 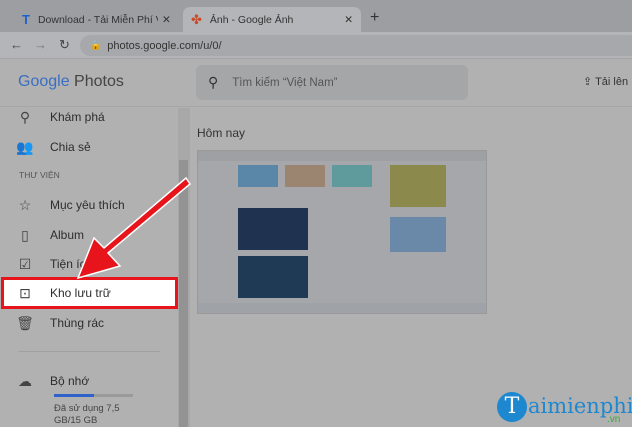 I want to click on watermark-logo-icon: T, so click(x=512, y=407).